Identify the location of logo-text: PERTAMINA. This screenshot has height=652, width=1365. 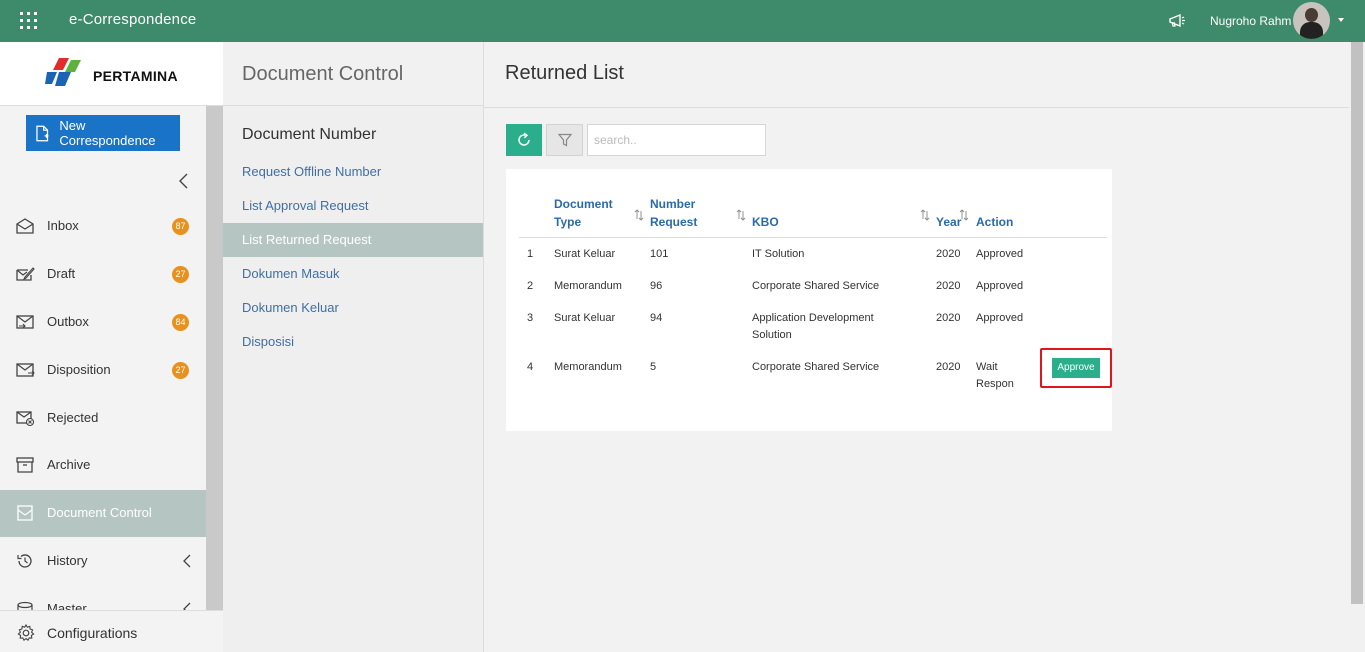
(135, 76).